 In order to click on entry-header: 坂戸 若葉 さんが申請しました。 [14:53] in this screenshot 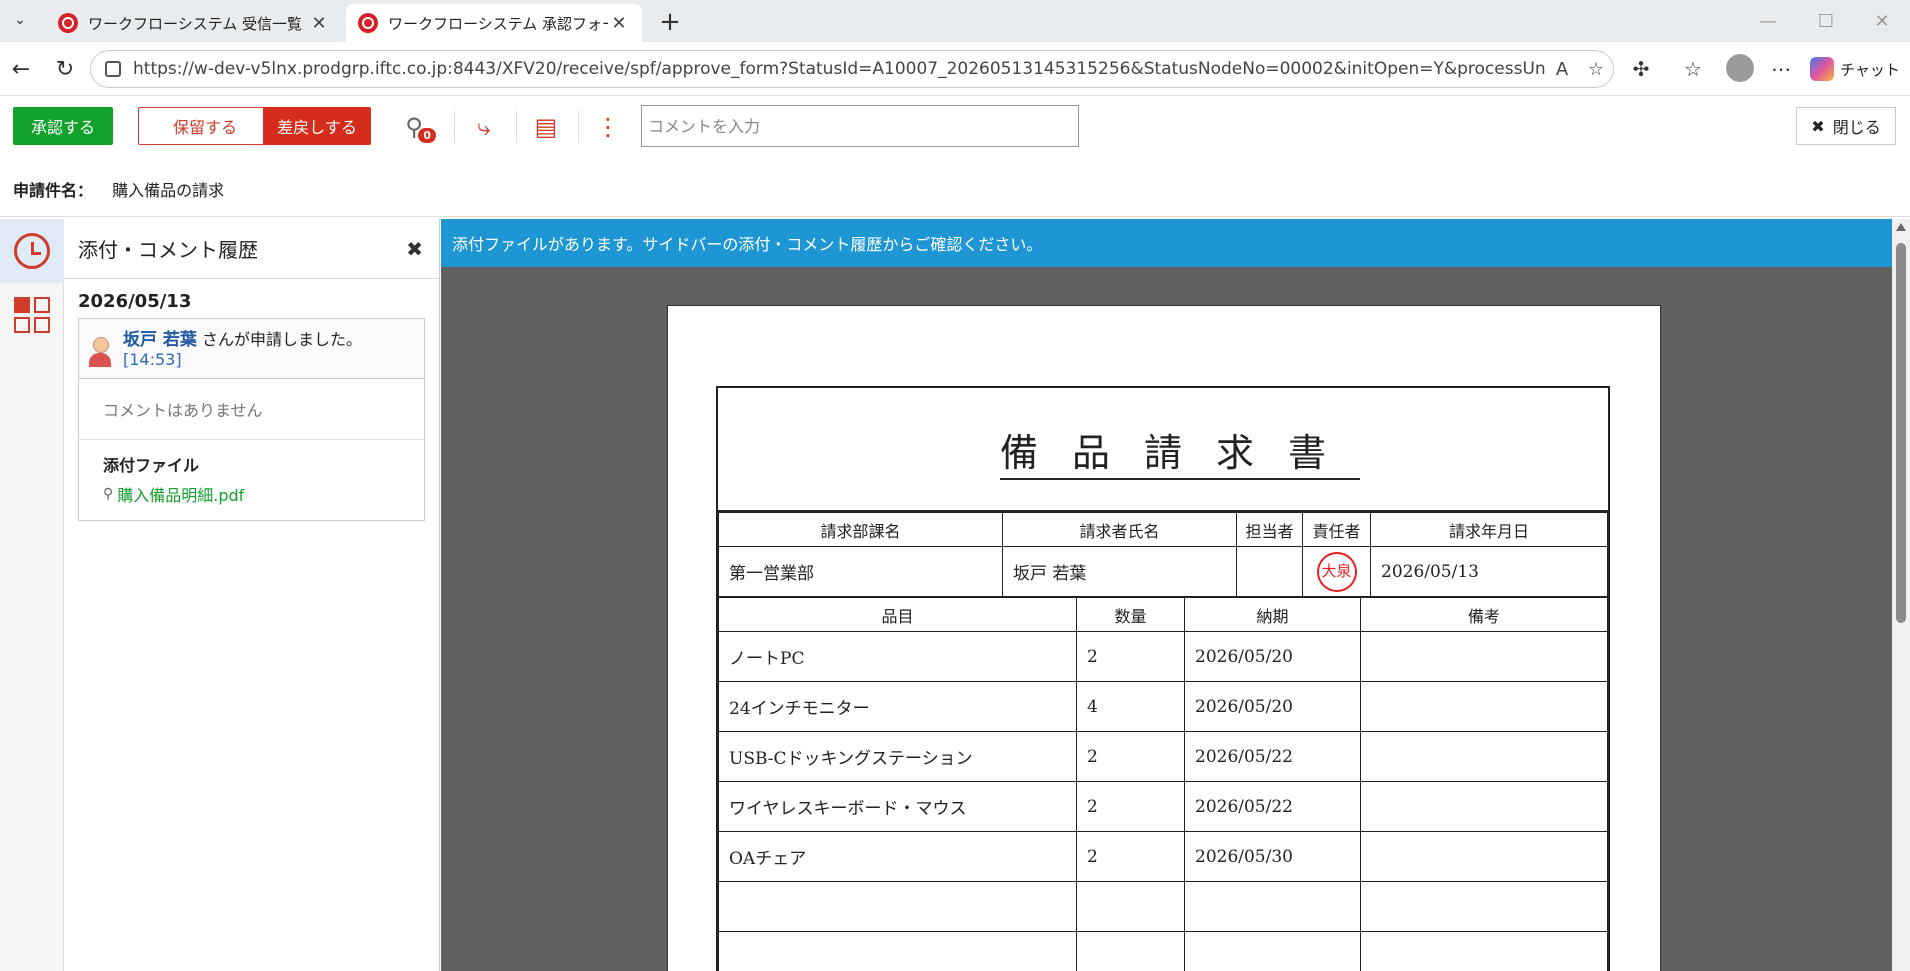, I will do `click(251, 349)`.